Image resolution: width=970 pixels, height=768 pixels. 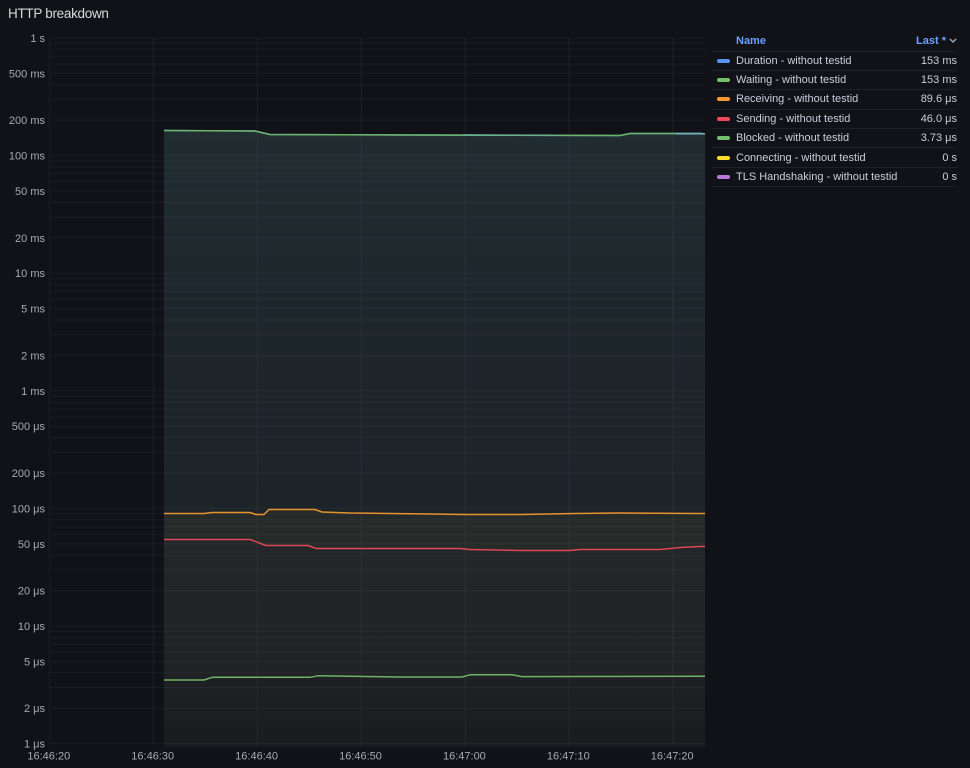 What do you see at coordinates (464, 757) in the screenshot?
I see `svg-text: 16:47:00` at bounding box center [464, 757].